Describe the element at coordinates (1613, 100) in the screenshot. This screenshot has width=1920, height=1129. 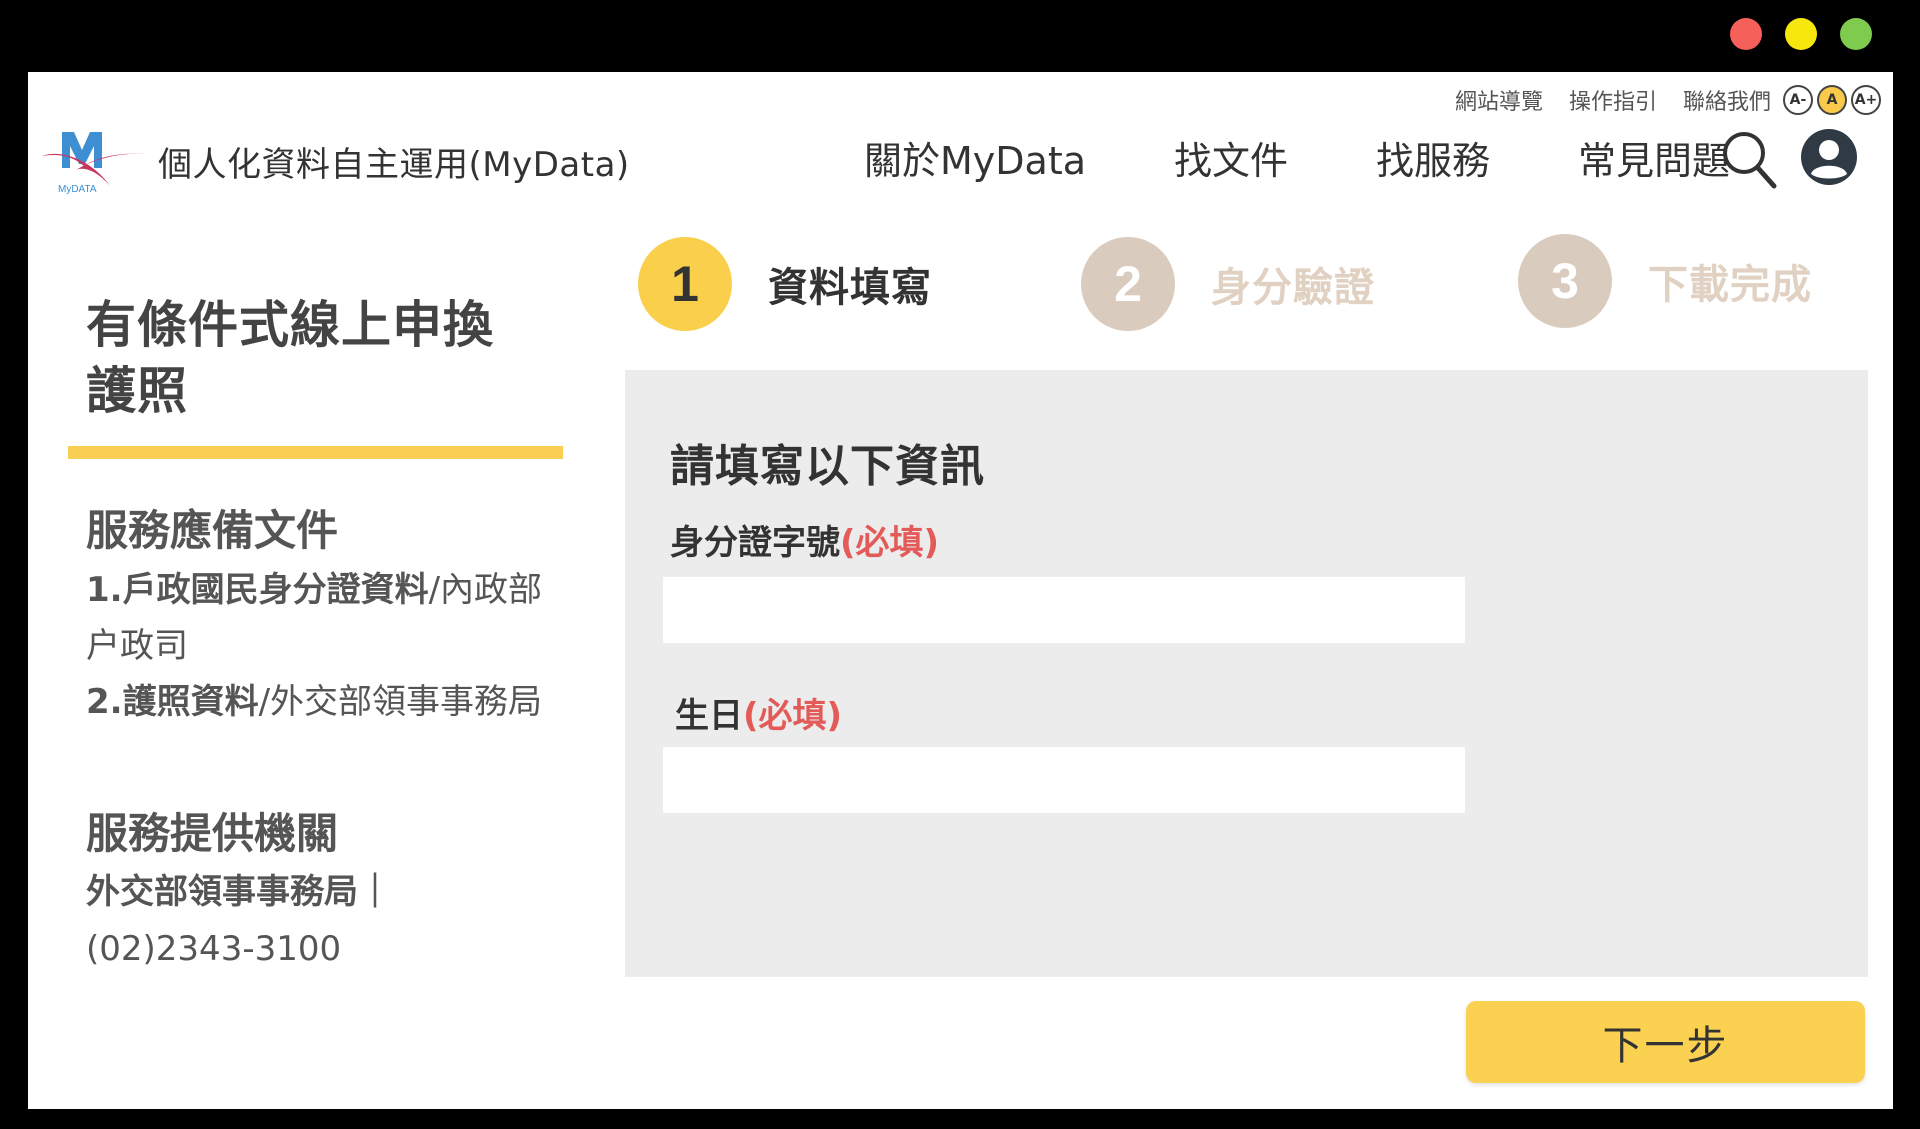
I see `util-link-guide: 操作指引` at that location.